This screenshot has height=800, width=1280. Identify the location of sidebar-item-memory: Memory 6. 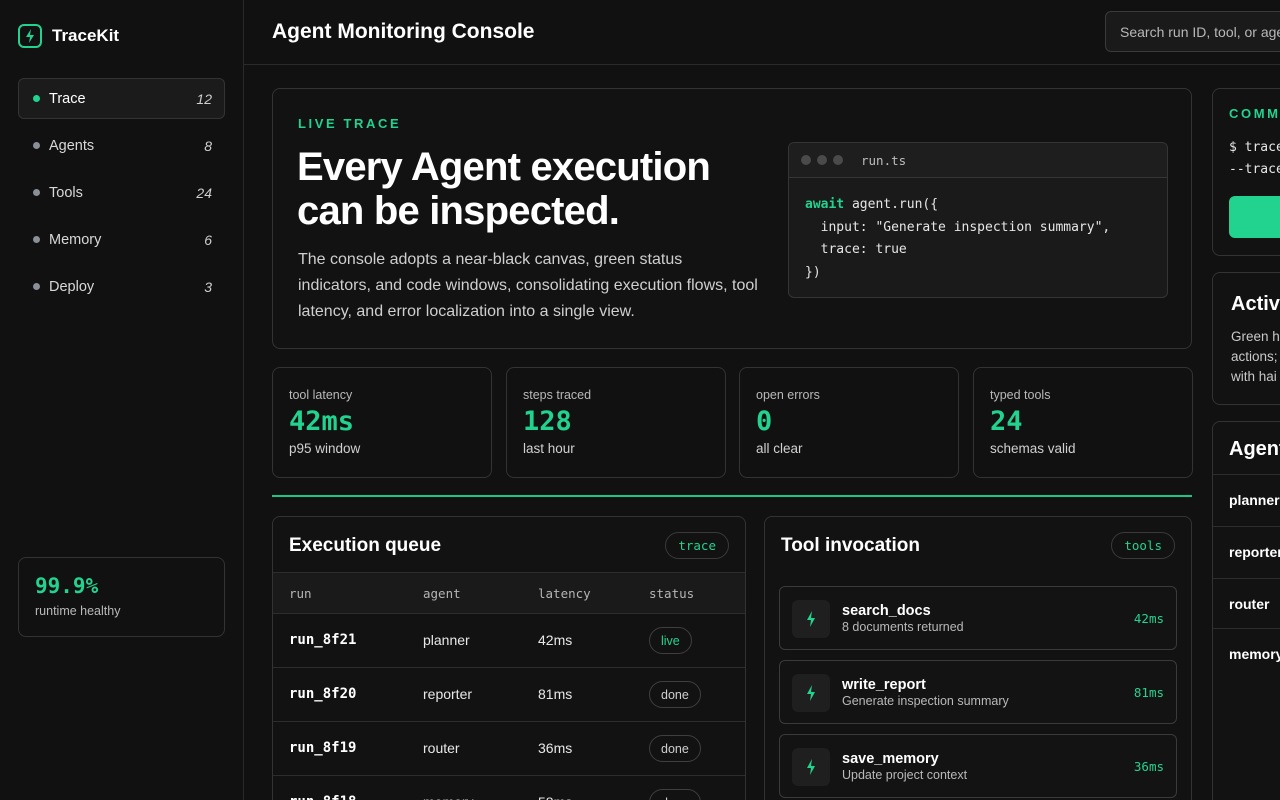
(121, 239).